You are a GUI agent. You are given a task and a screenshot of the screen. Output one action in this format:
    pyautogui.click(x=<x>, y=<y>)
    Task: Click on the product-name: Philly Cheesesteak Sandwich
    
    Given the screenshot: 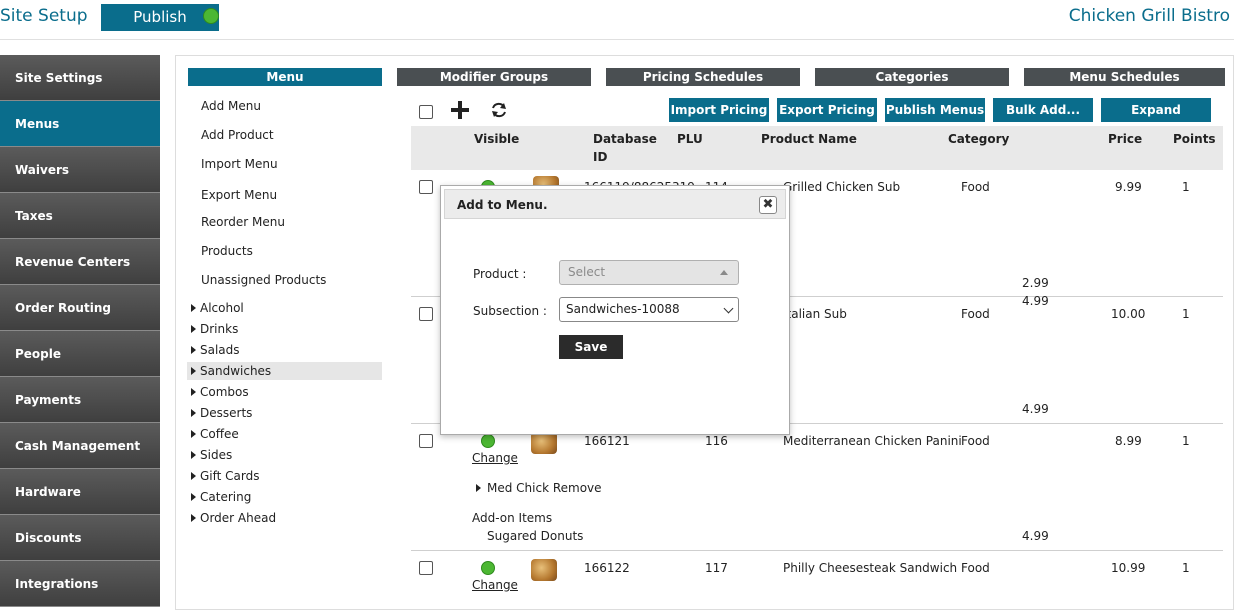 What is the action you would take?
    pyautogui.click(x=870, y=568)
    